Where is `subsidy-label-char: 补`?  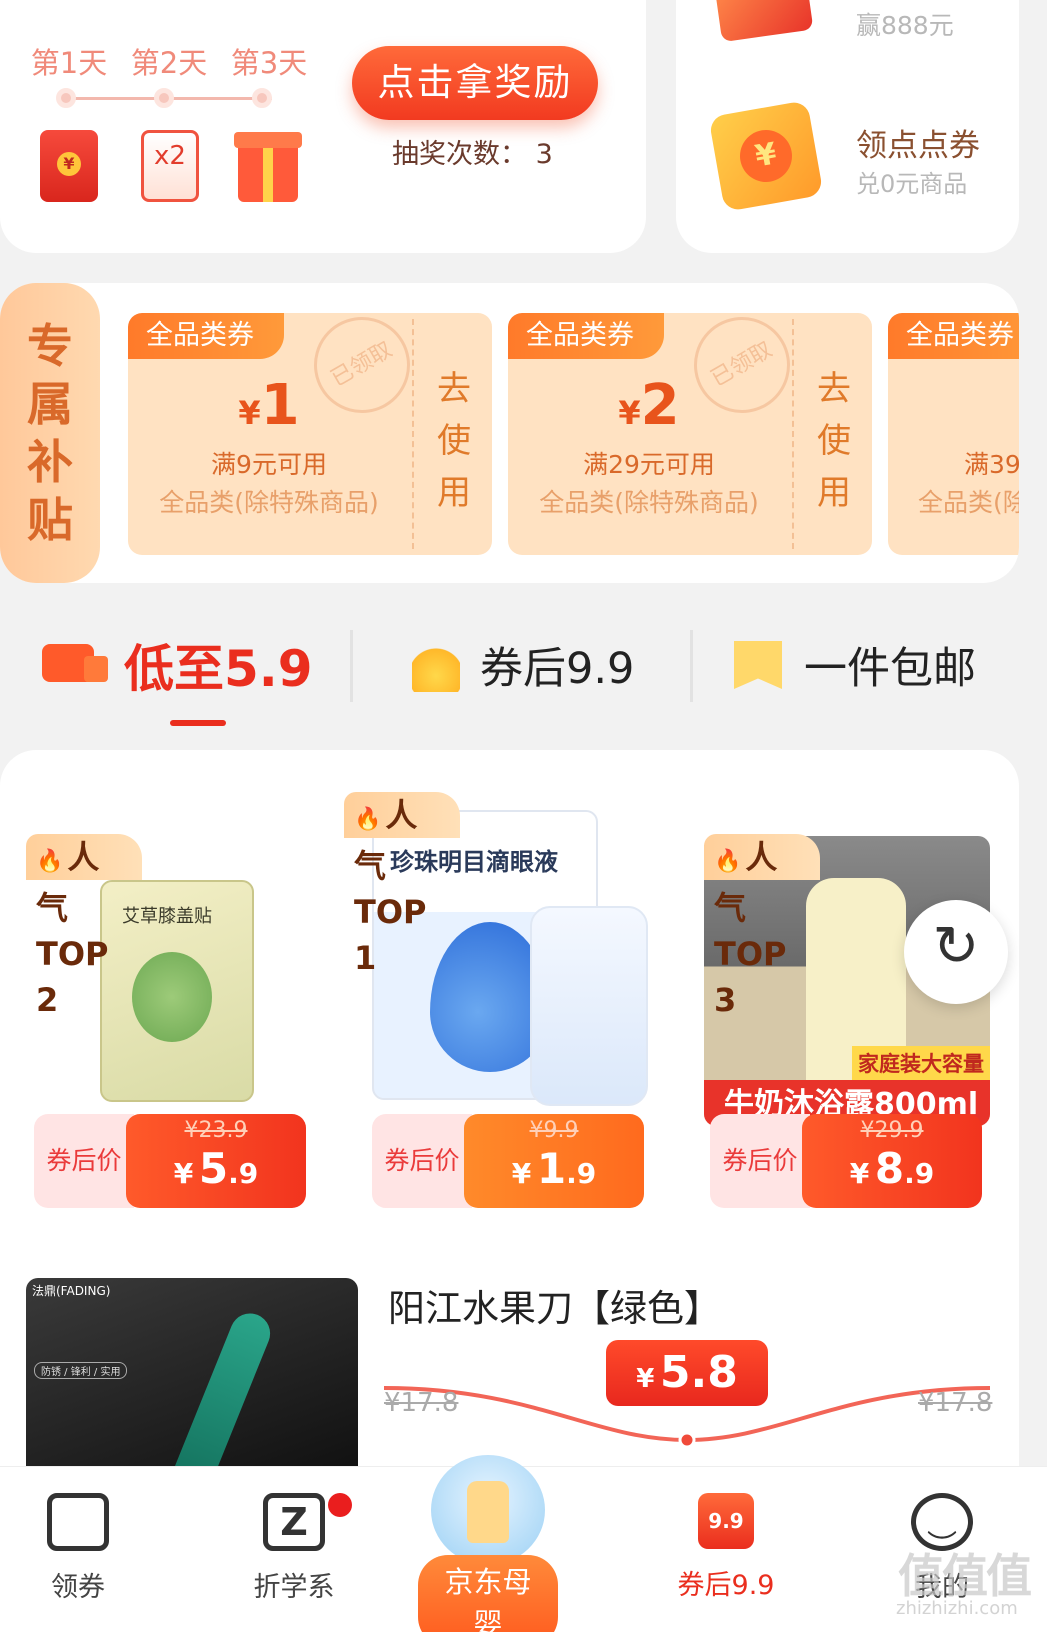 subsidy-label-char: 补 is located at coordinates (50, 462).